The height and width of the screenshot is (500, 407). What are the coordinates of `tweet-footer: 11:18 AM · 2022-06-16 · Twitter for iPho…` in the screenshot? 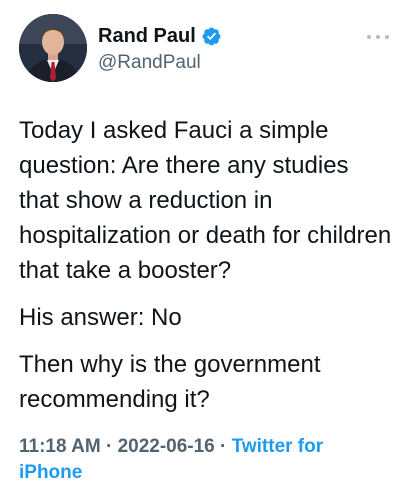 It's located at (204, 460).